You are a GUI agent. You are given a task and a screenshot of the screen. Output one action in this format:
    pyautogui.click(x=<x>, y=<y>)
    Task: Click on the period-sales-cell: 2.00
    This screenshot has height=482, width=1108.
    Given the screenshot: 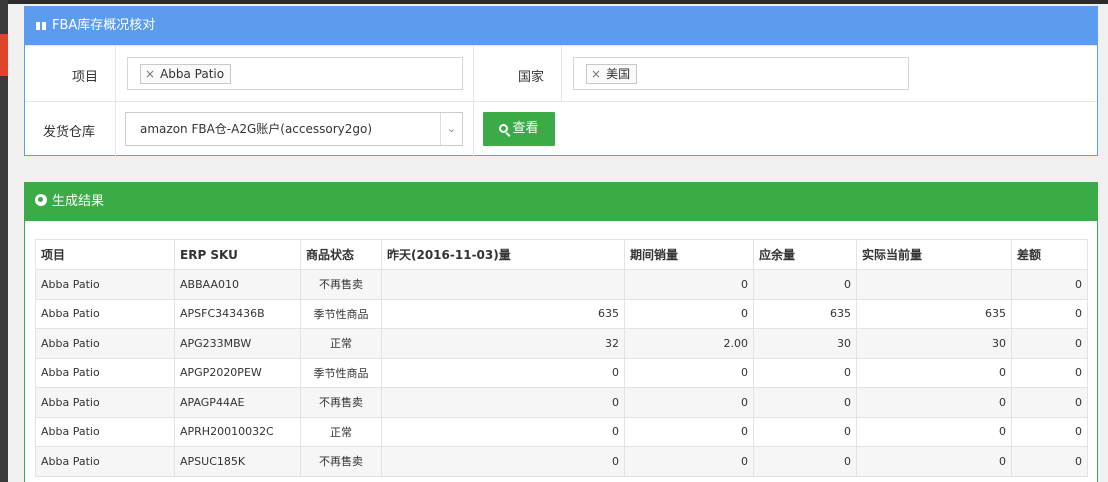 What is the action you would take?
    pyautogui.click(x=689, y=343)
    